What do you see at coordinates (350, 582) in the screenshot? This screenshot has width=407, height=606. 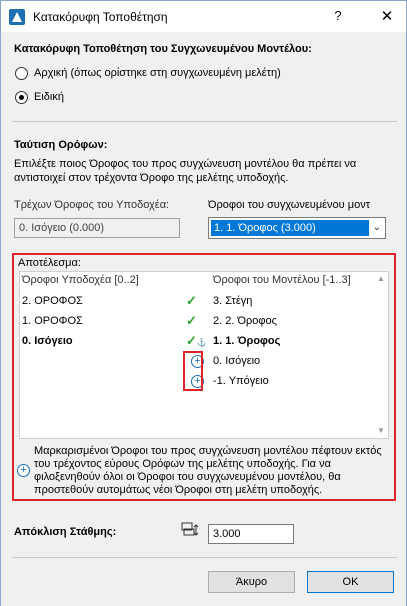 I see `ok-button: OK` at bounding box center [350, 582].